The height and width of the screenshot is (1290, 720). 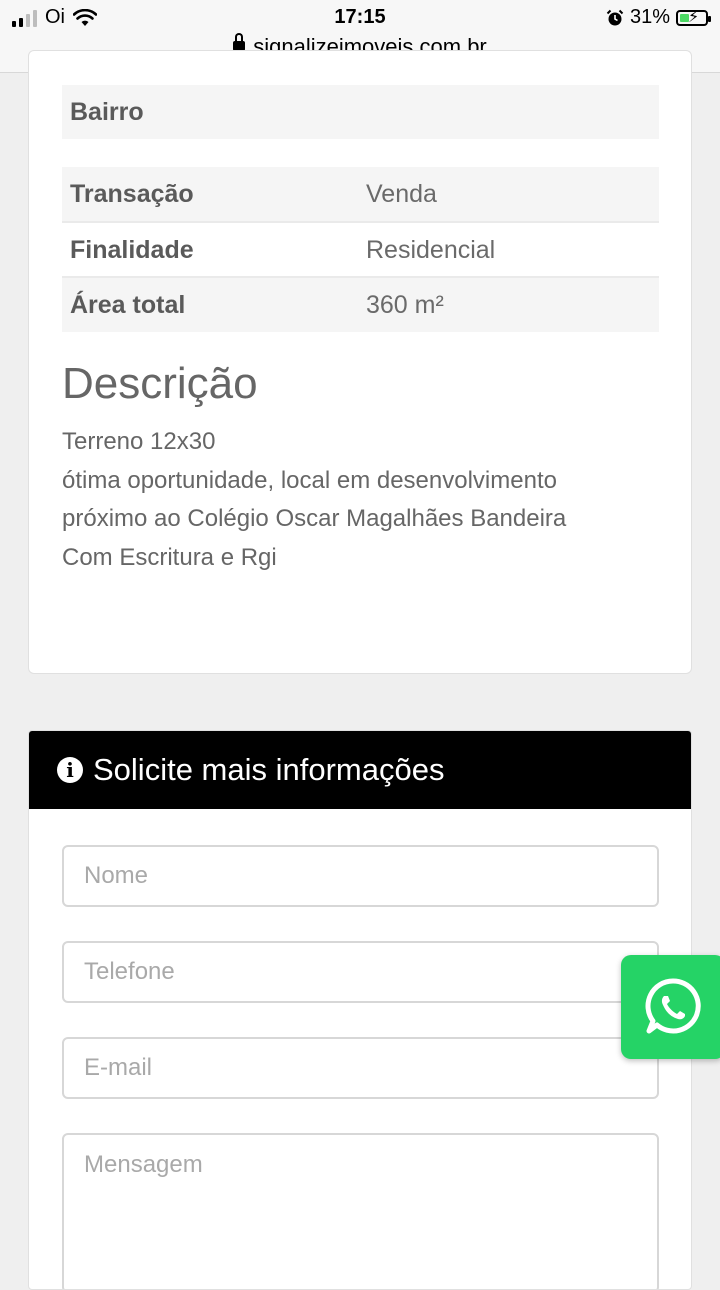 What do you see at coordinates (401, 193) in the screenshot?
I see `details-value: Venda` at bounding box center [401, 193].